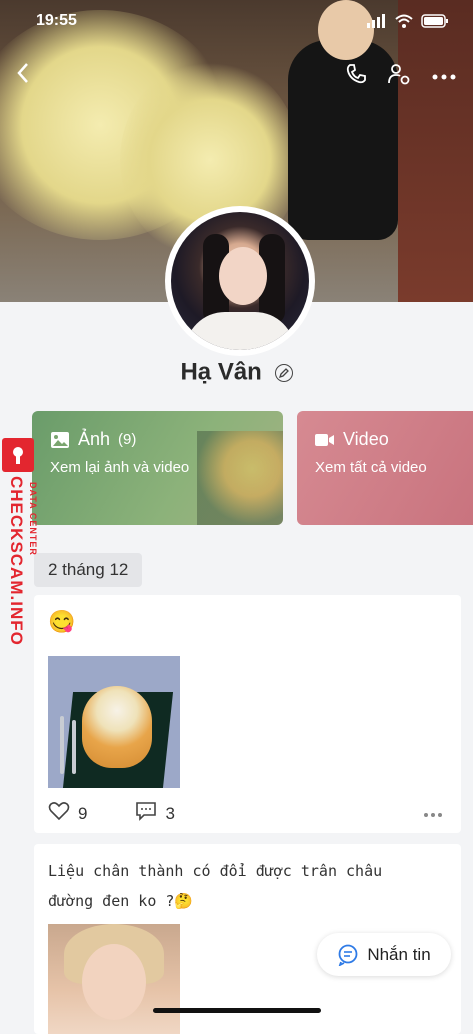  Describe the element at coordinates (399, 954) in the screenshot. I see `message-button-label: Nhắn tin` at that location.